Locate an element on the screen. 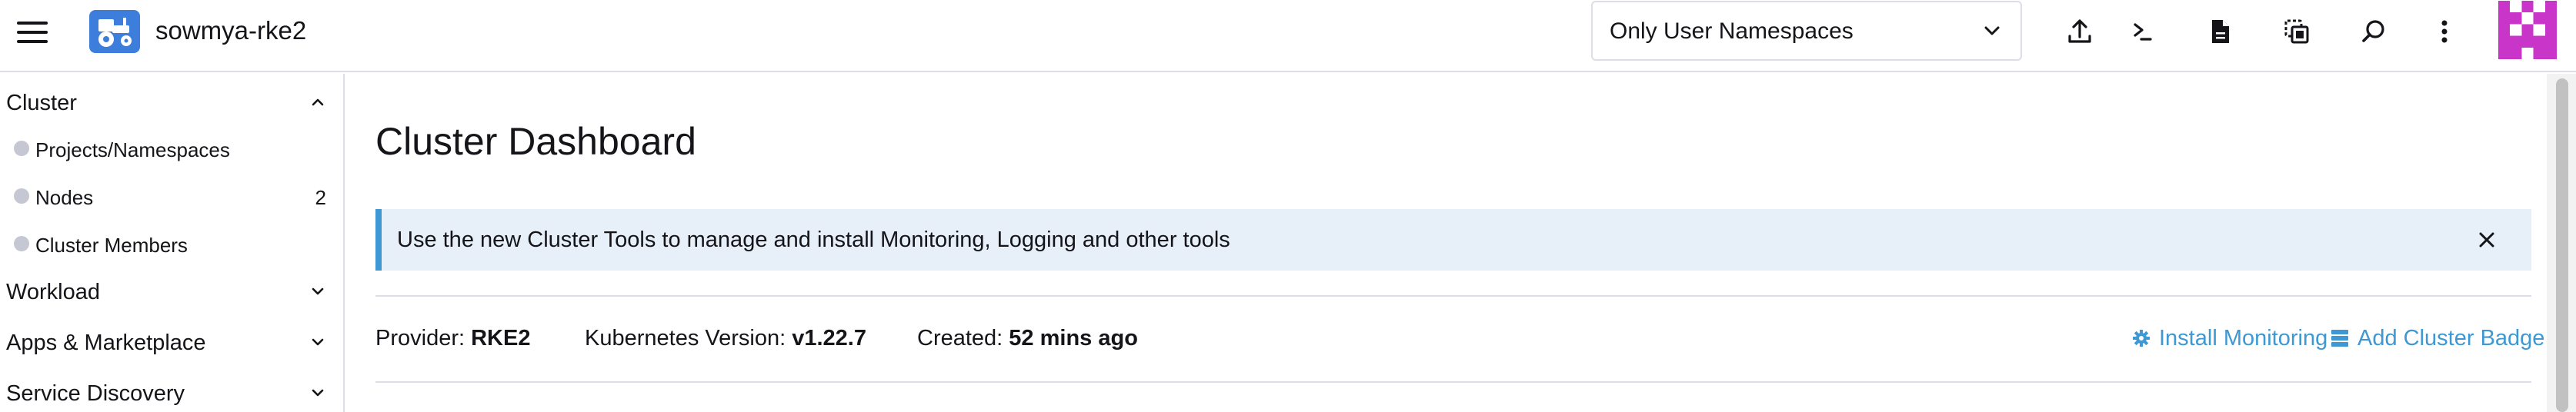 The image size is (2576, 412). sidebar-group-label: Cluster is located at coordinates (41, 103).